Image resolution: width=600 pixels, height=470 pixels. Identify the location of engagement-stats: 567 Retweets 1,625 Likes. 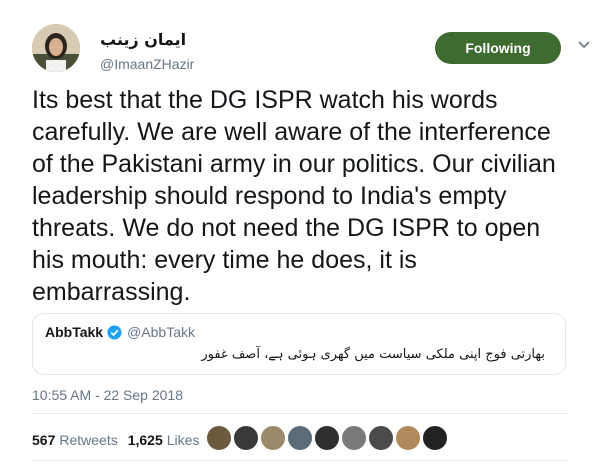
(120, 440).